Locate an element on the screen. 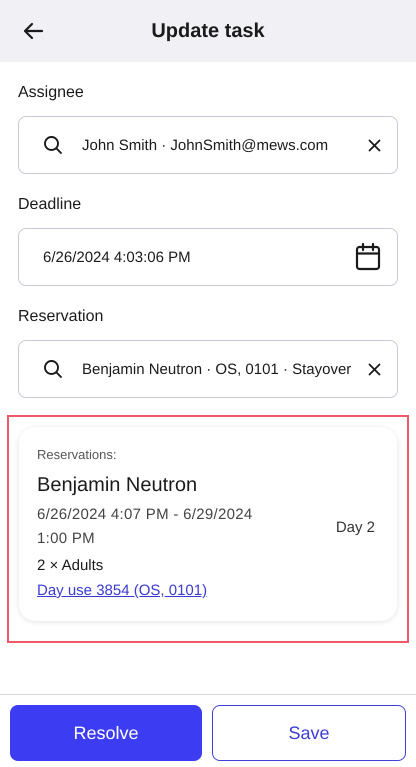 This screenshot has height=767, width=416. input-field: John Smith · JohnSmith@mews.com is located at coordinates (208, 145).